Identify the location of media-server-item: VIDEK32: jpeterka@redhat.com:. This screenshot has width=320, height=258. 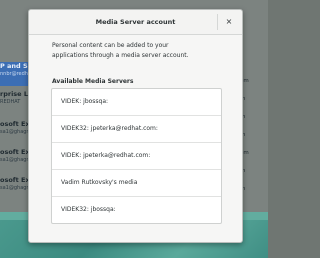
(136, 129).